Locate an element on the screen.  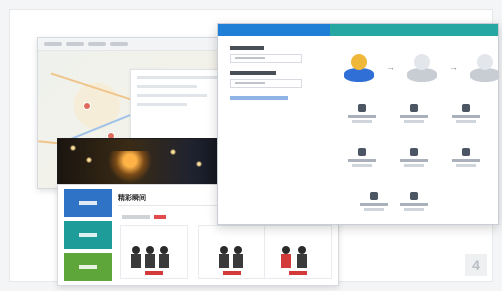
tile-green is located at coordinates (88, 267).